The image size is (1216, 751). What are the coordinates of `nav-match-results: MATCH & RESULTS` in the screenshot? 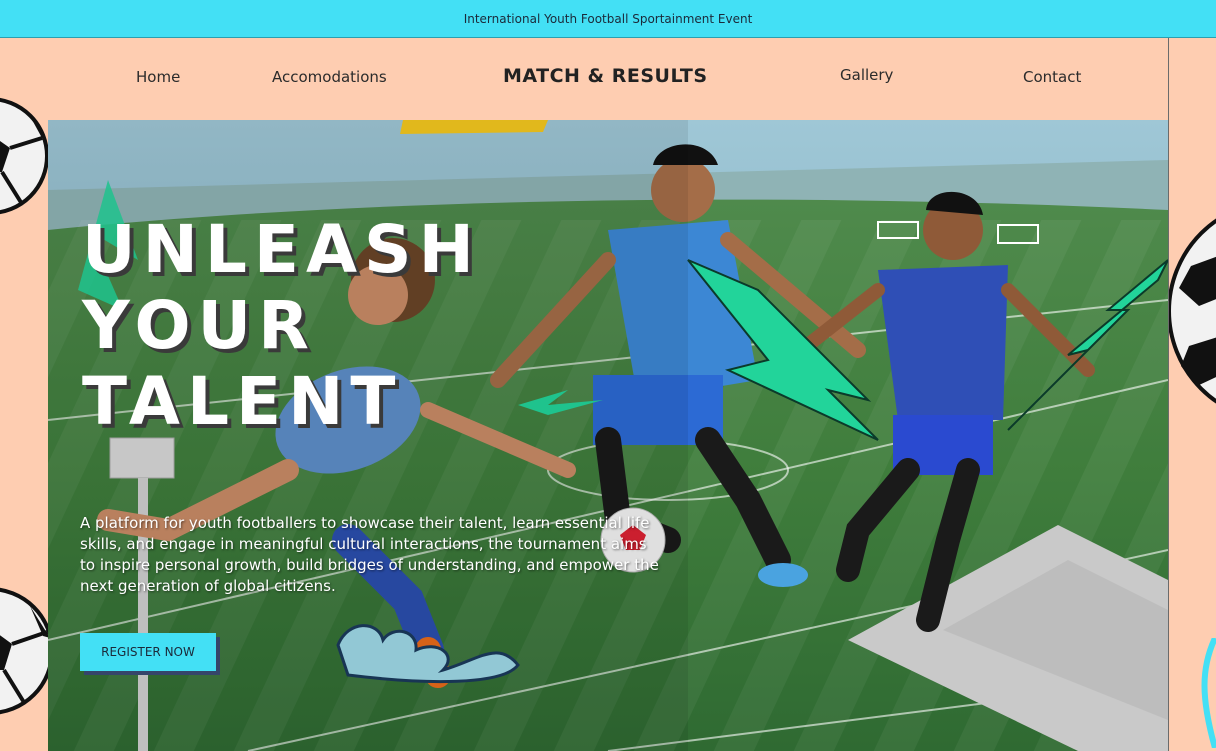 It's located at (605, 76).